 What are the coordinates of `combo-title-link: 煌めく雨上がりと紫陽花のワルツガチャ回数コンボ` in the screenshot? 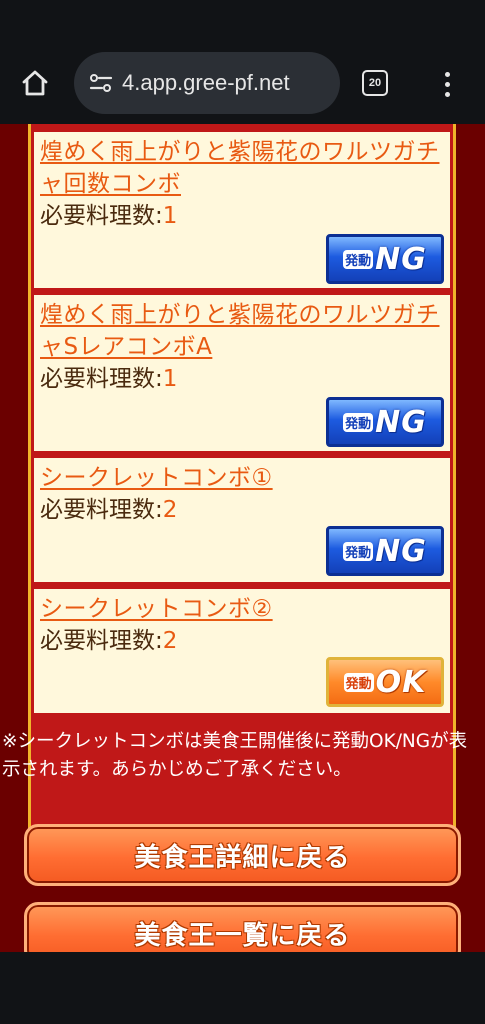 It's located at (242, 168).